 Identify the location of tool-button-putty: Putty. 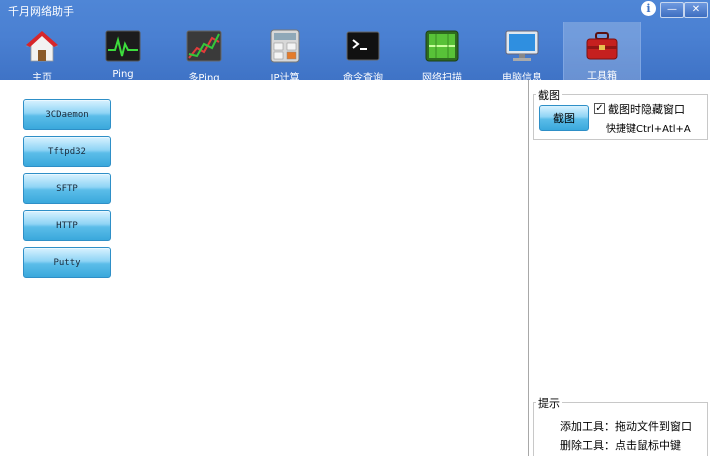
(67, 262).